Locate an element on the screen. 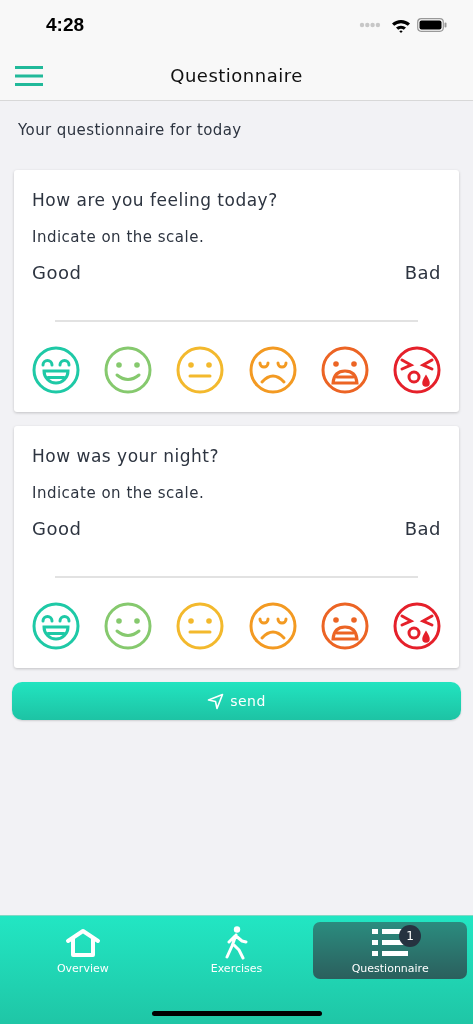 This screenshot has height=1024, width=473. tab: Exercises is located at coordinates (236, 950).